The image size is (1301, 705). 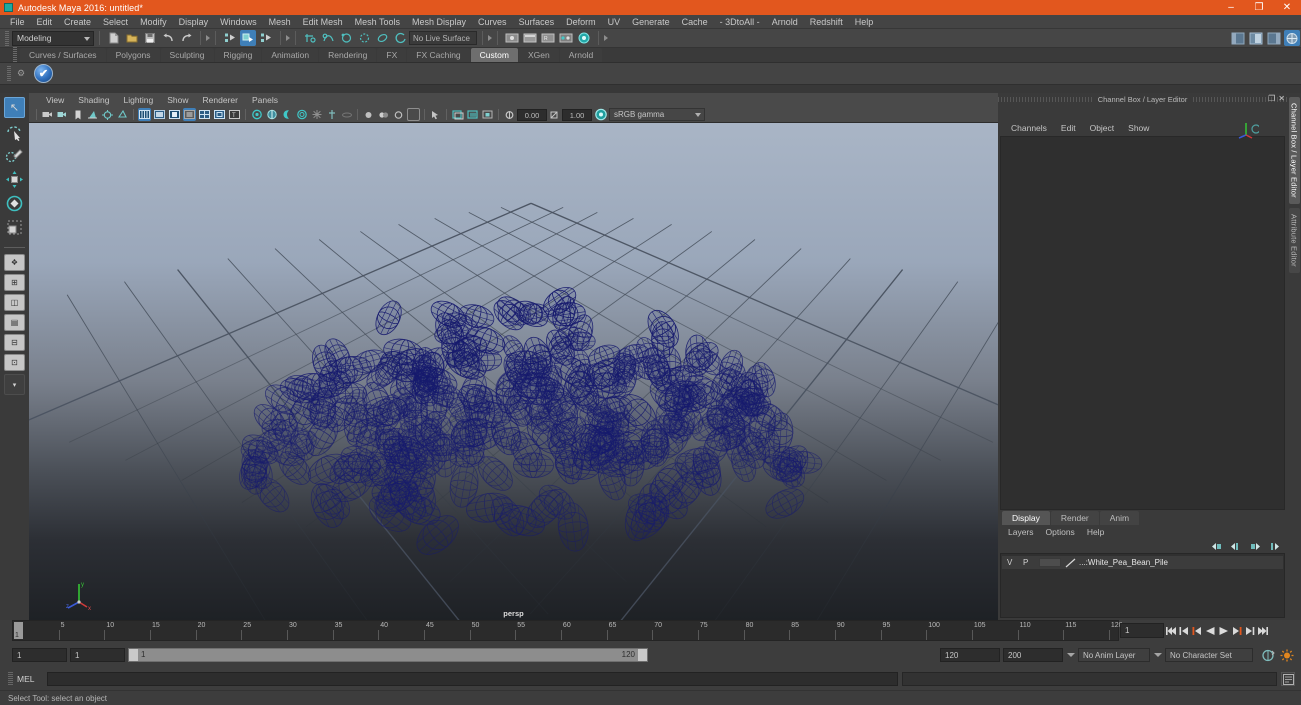 I want to click on shelf-item-check-icon: ✔, so click(x=43, y=73).